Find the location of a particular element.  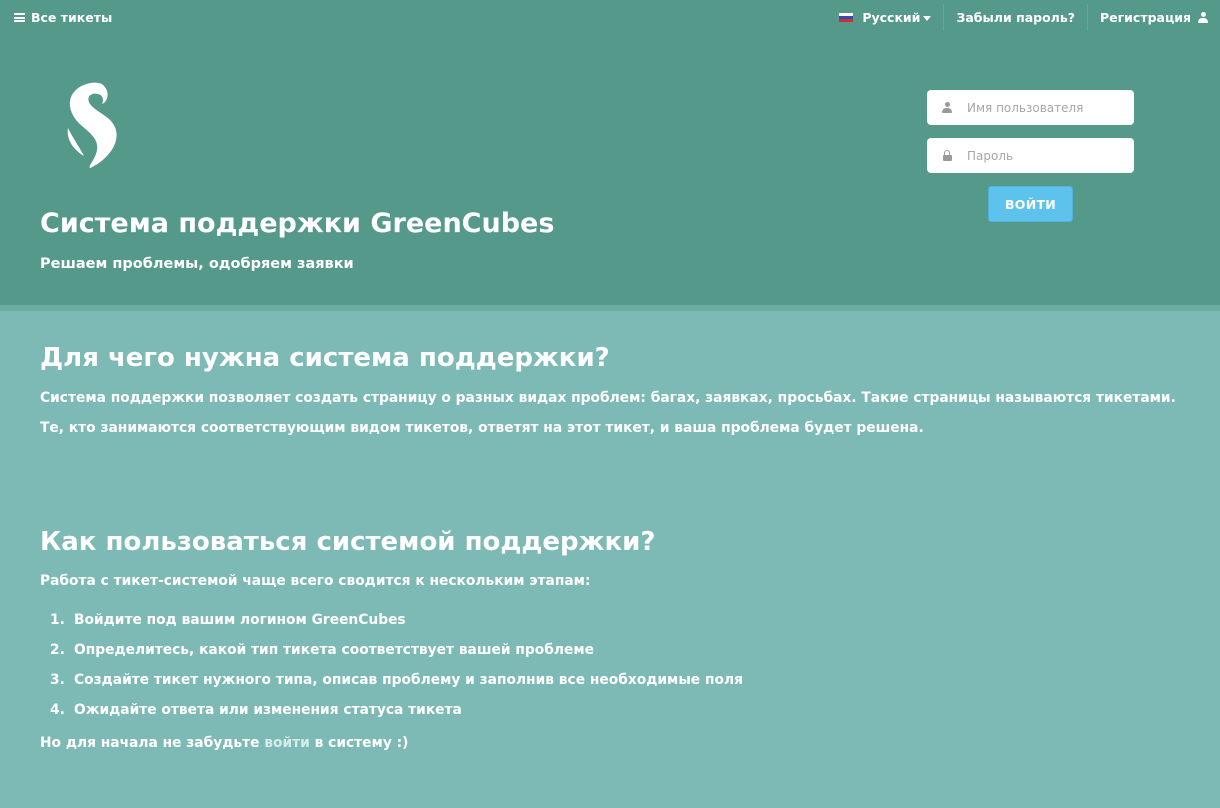

login-link: войти is located at coordinates (287, 743).